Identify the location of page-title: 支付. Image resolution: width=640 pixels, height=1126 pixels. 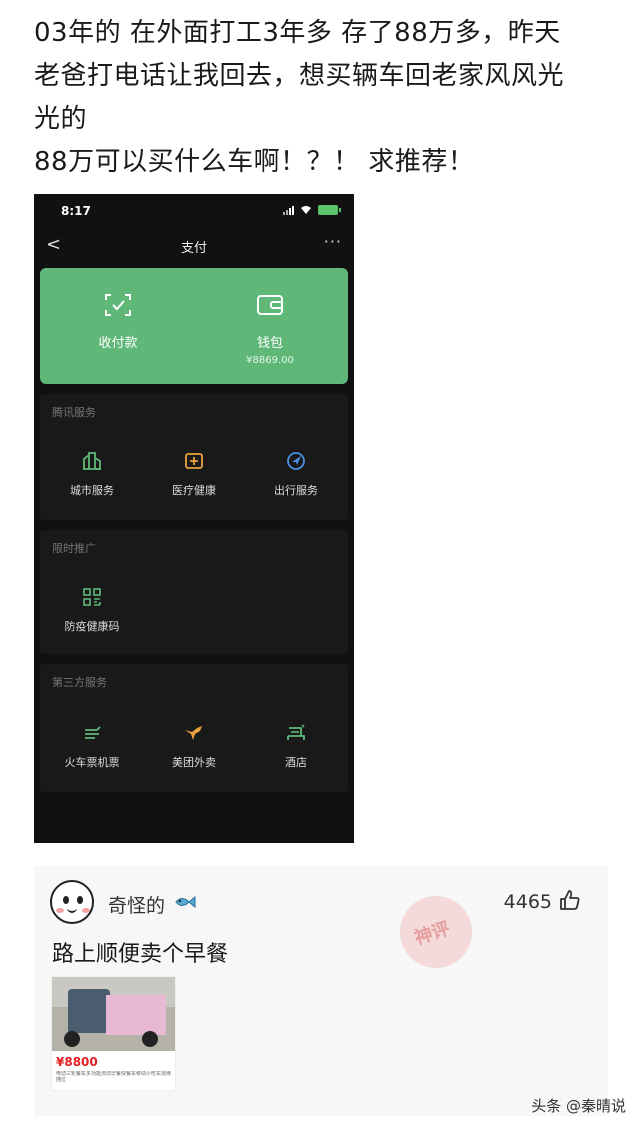
(193, 248).